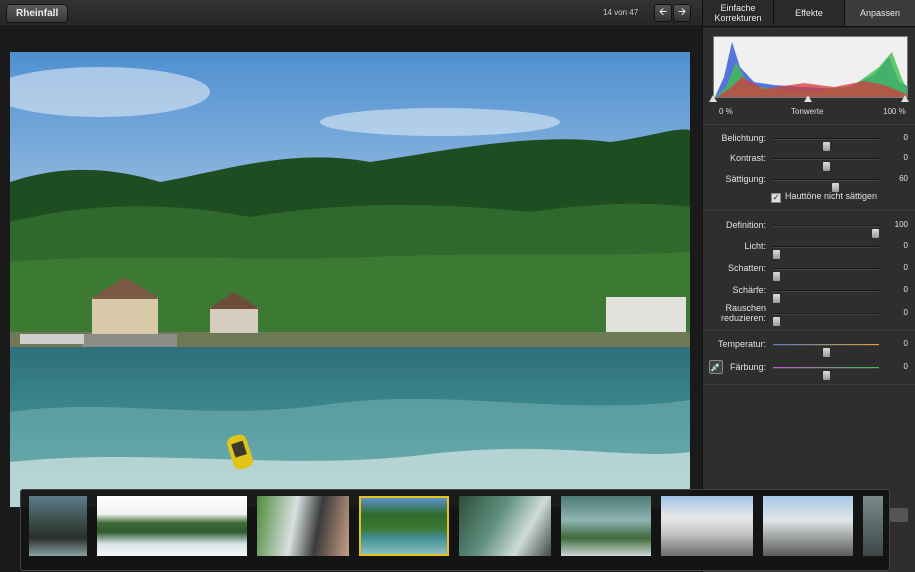  What do you see at coordinates (879, 13) in the screenshot?
I see `tab-adjust: Anpassen` at bounding box center [879, 13].